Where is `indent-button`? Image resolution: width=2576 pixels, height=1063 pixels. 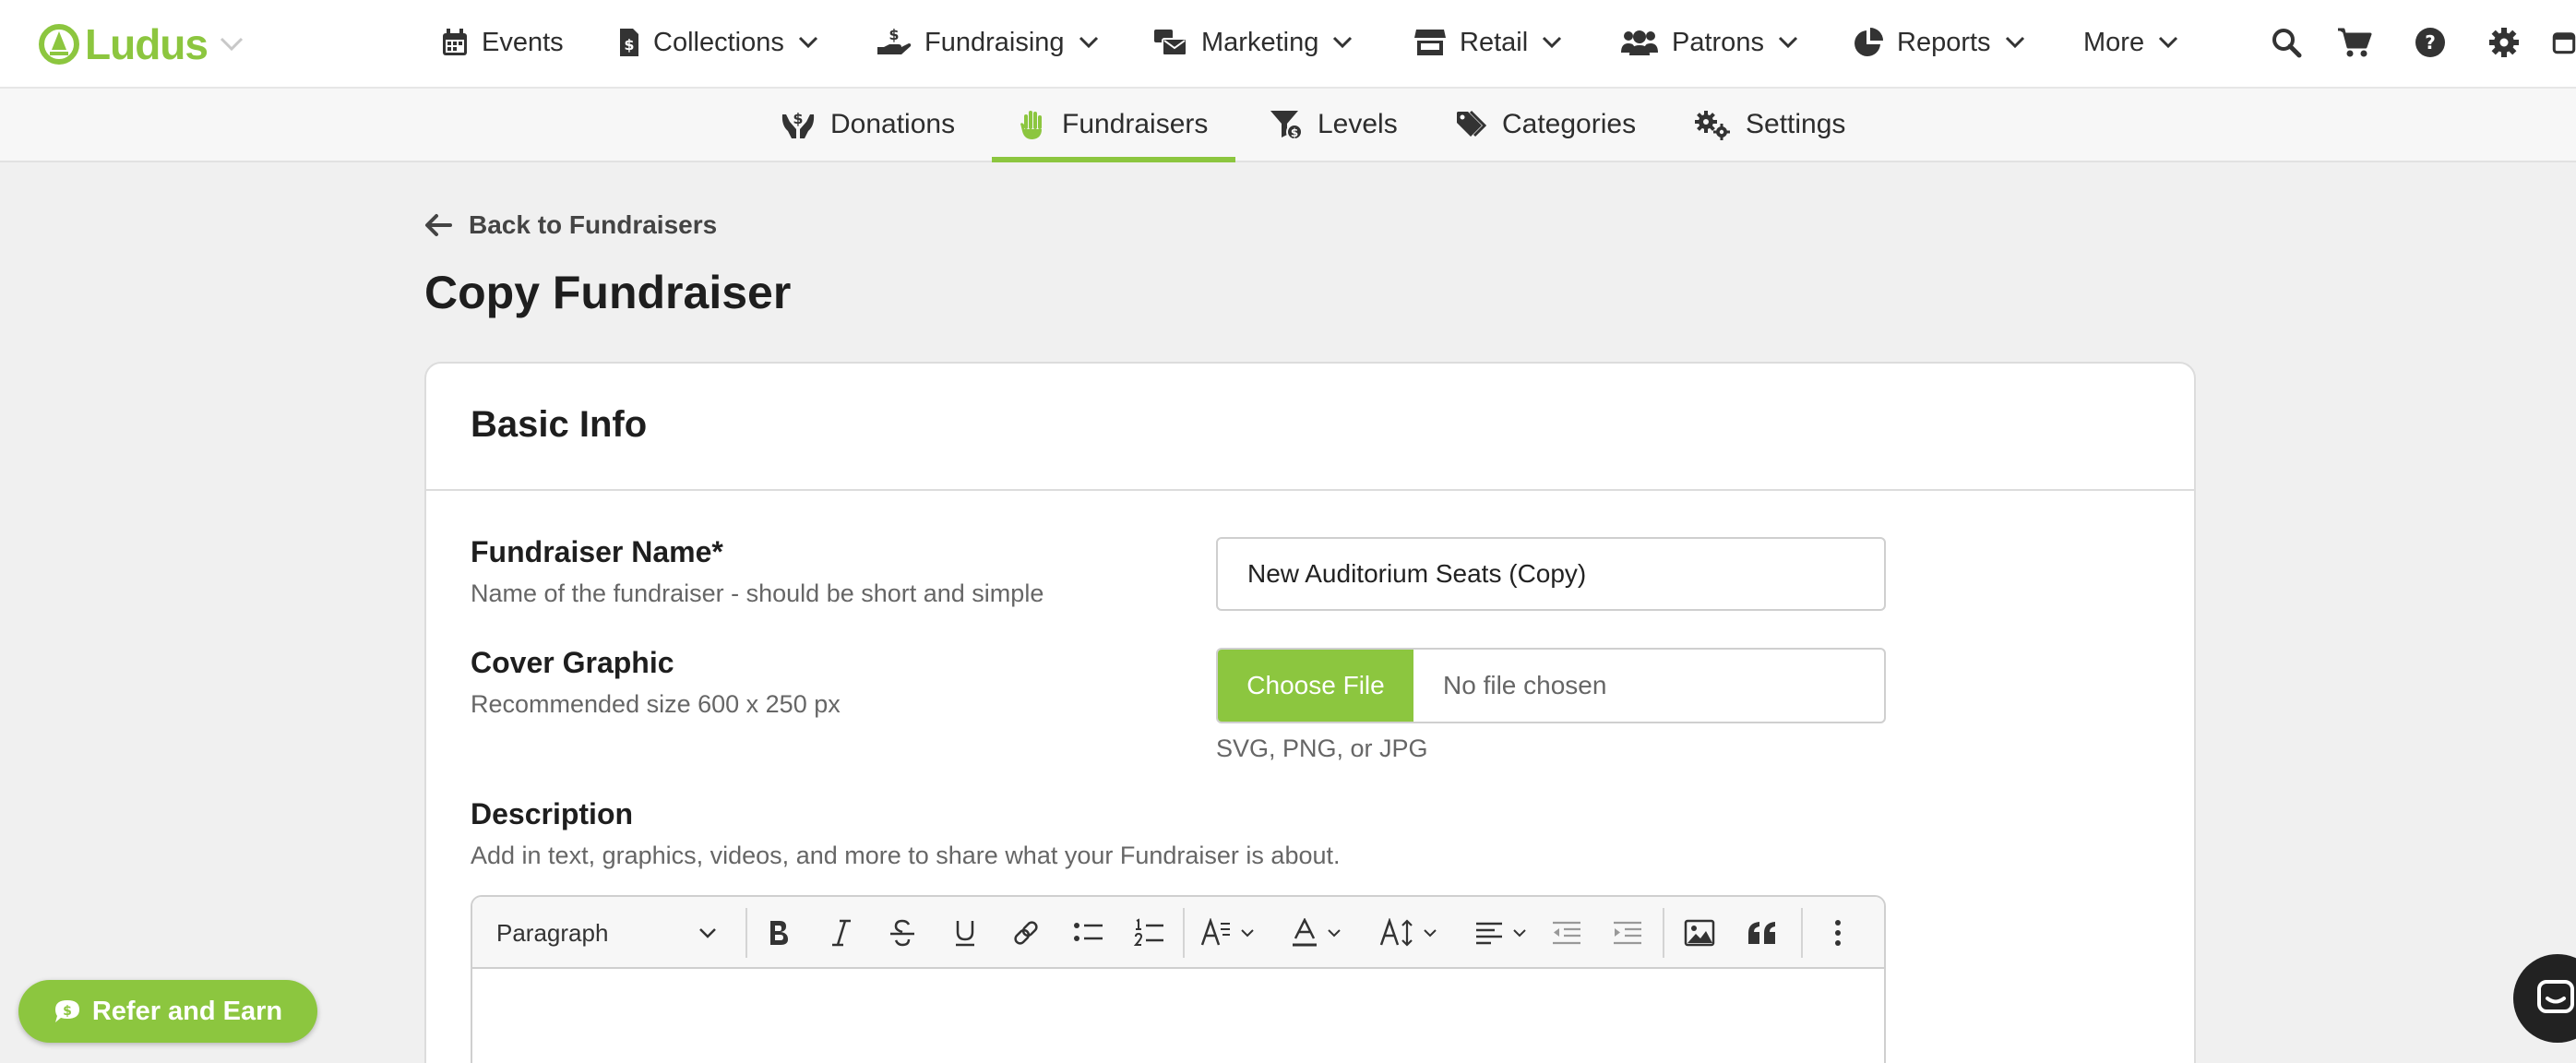
indent-button is located at coordinates (1627, 932).